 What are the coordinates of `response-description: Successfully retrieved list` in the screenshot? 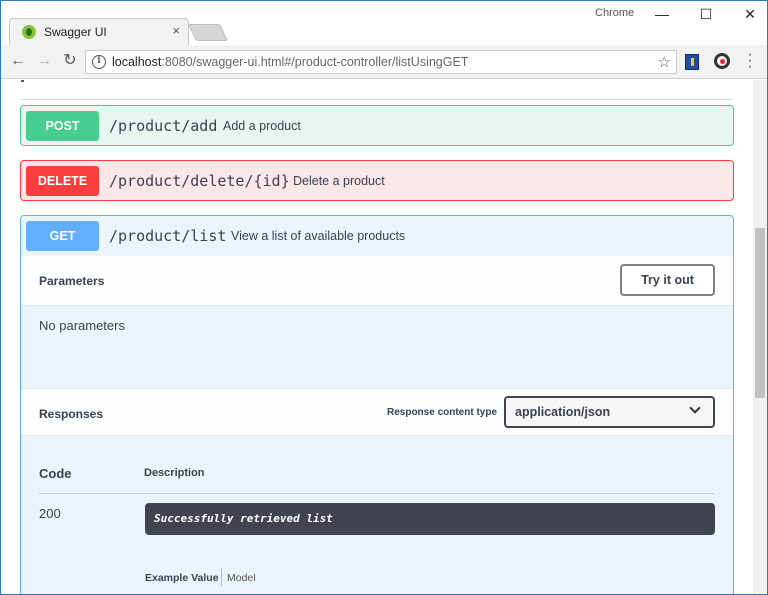 It's located at (243, 518).